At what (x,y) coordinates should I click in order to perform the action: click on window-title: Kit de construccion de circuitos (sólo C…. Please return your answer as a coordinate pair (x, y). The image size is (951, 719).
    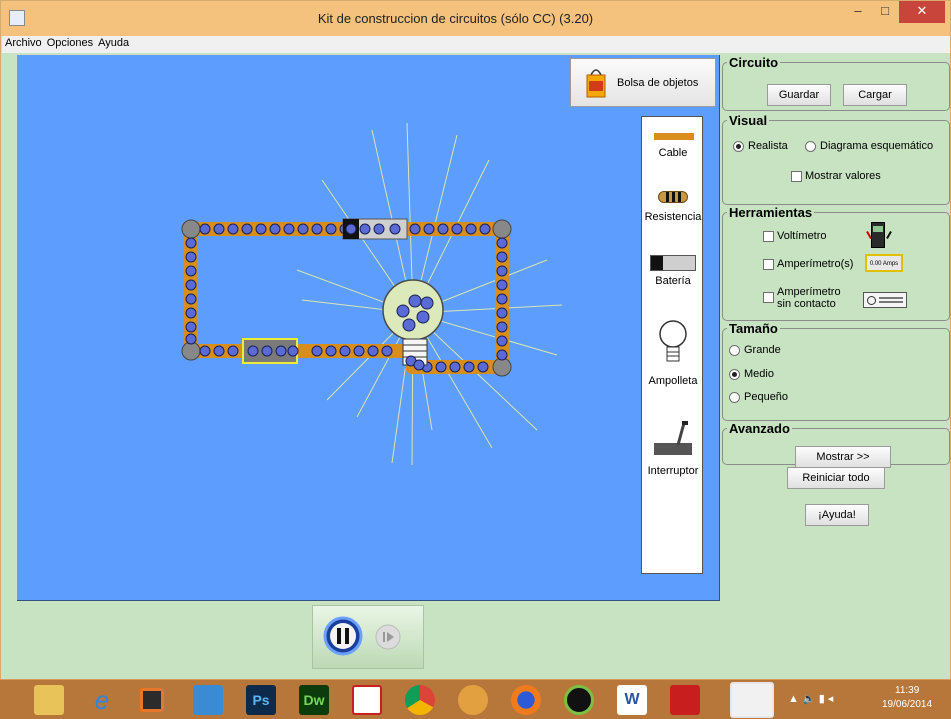
    Looking at the image, I should click on (455, 18).